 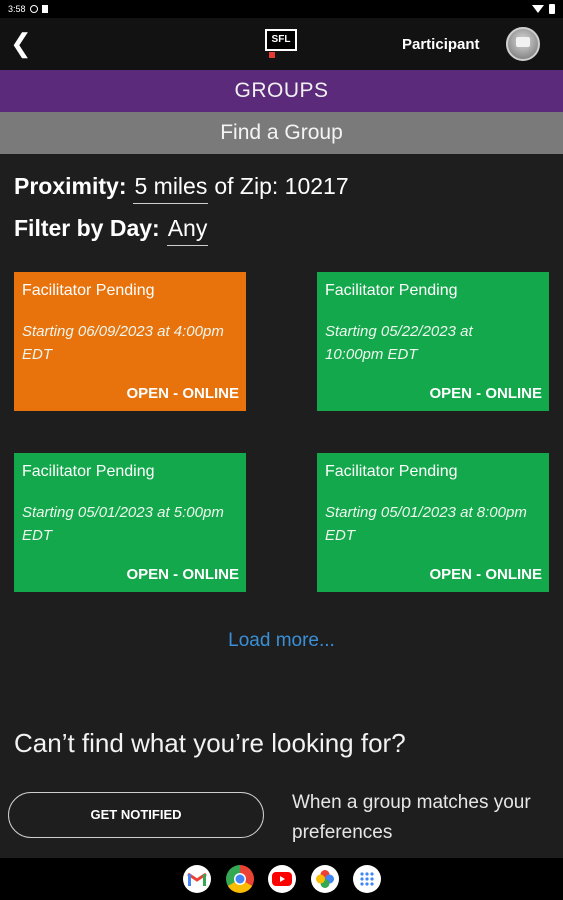 I want to click on get-notified-button: GET NOTIFIED, so click(x=136, y=815).